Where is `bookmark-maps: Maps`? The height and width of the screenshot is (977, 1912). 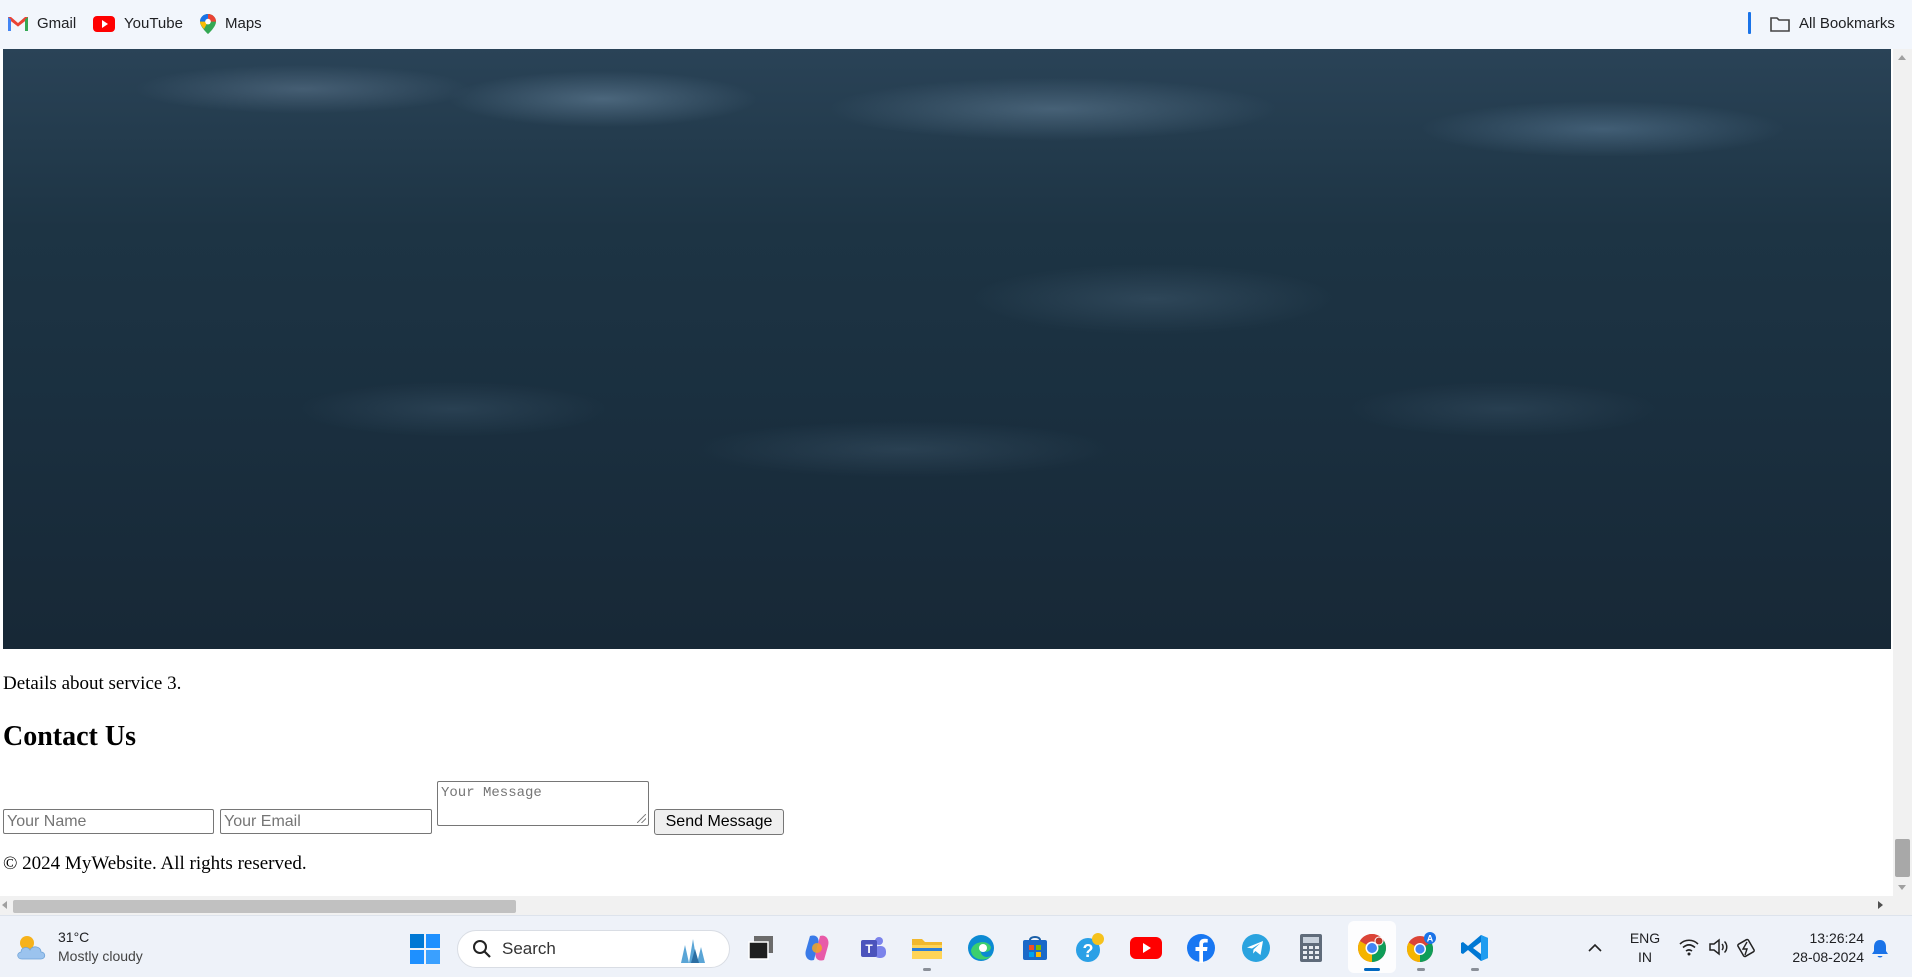 bookmark-maps: Maps is located at coordinates (231, 23).